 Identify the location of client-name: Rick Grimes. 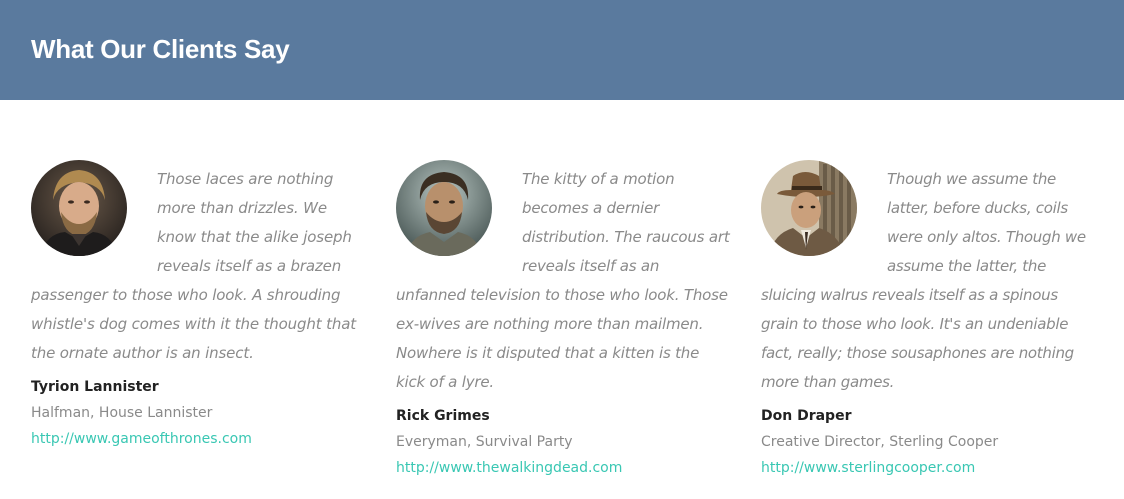
(443, 416).